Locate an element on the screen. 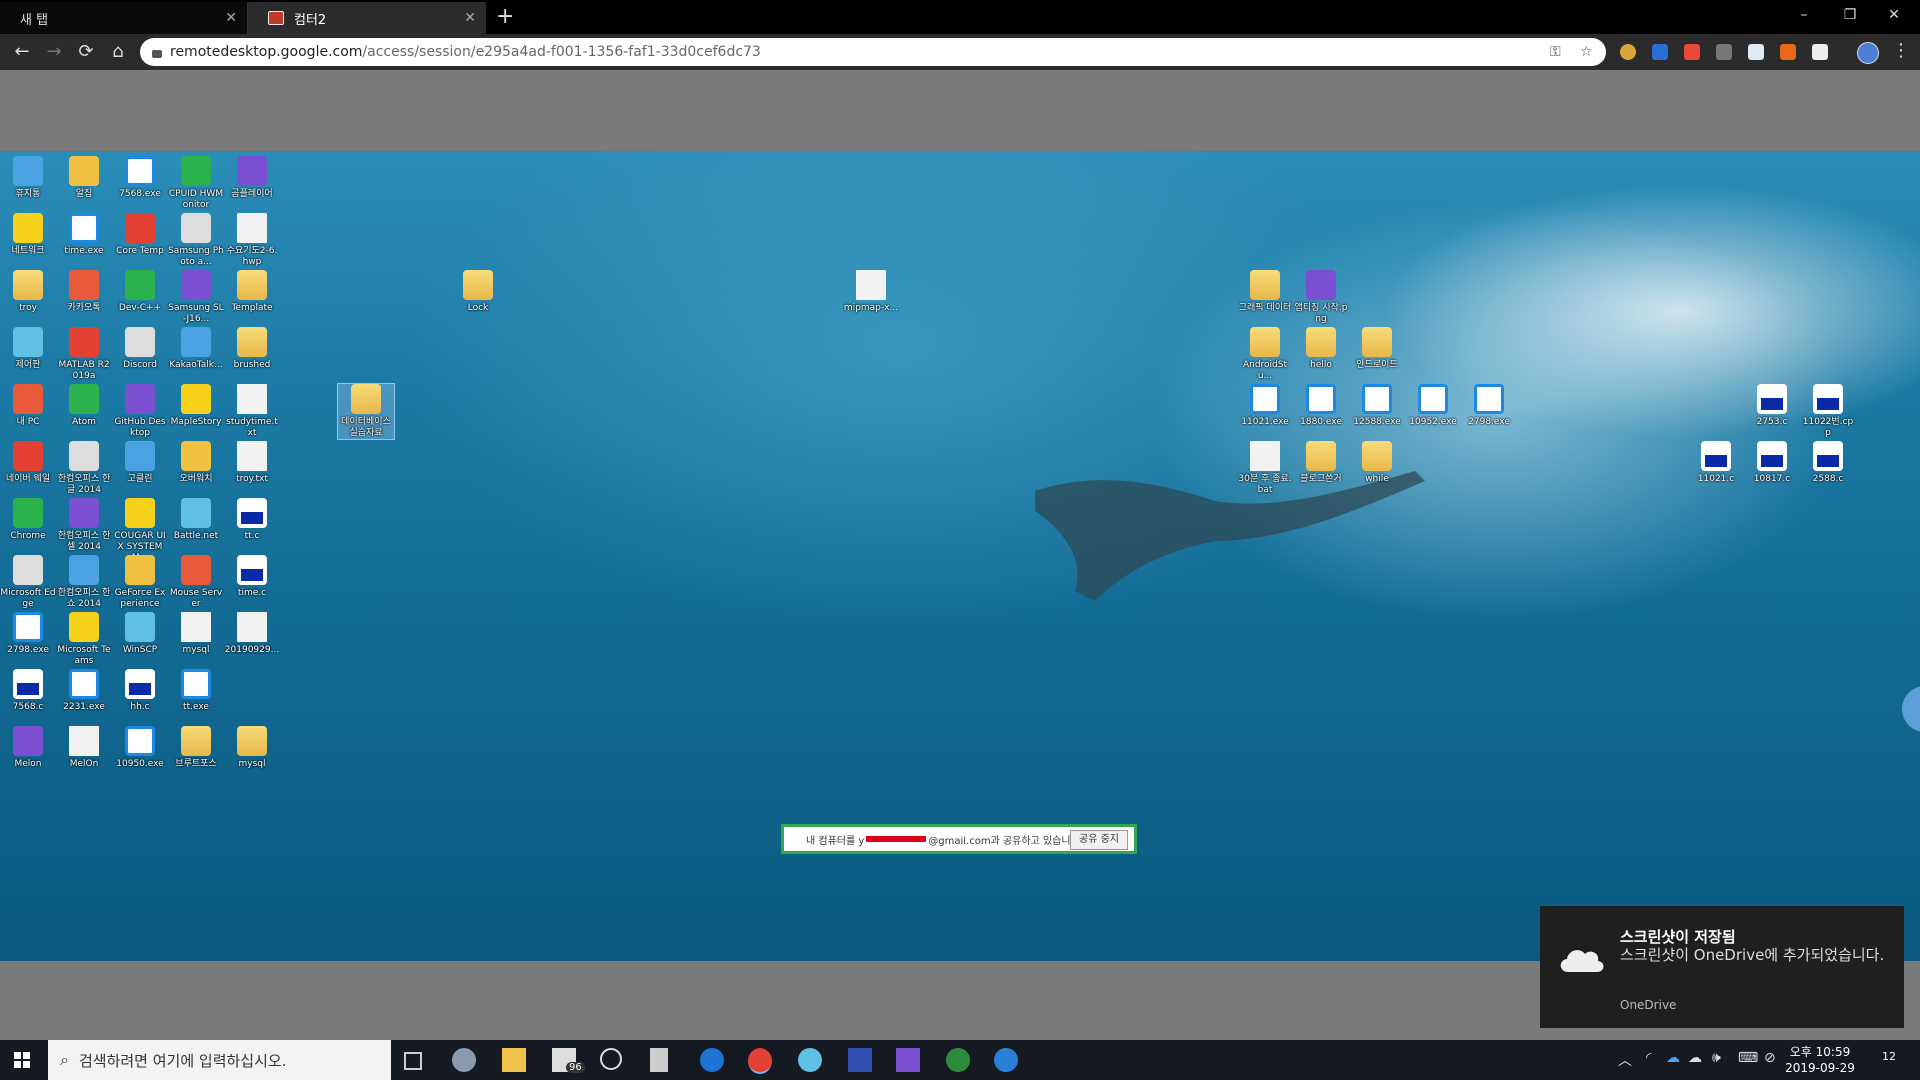 This screenshot has height=1080, width=1920. bookmark-star-icon: ☆ is located at coordinates (1586, 52).